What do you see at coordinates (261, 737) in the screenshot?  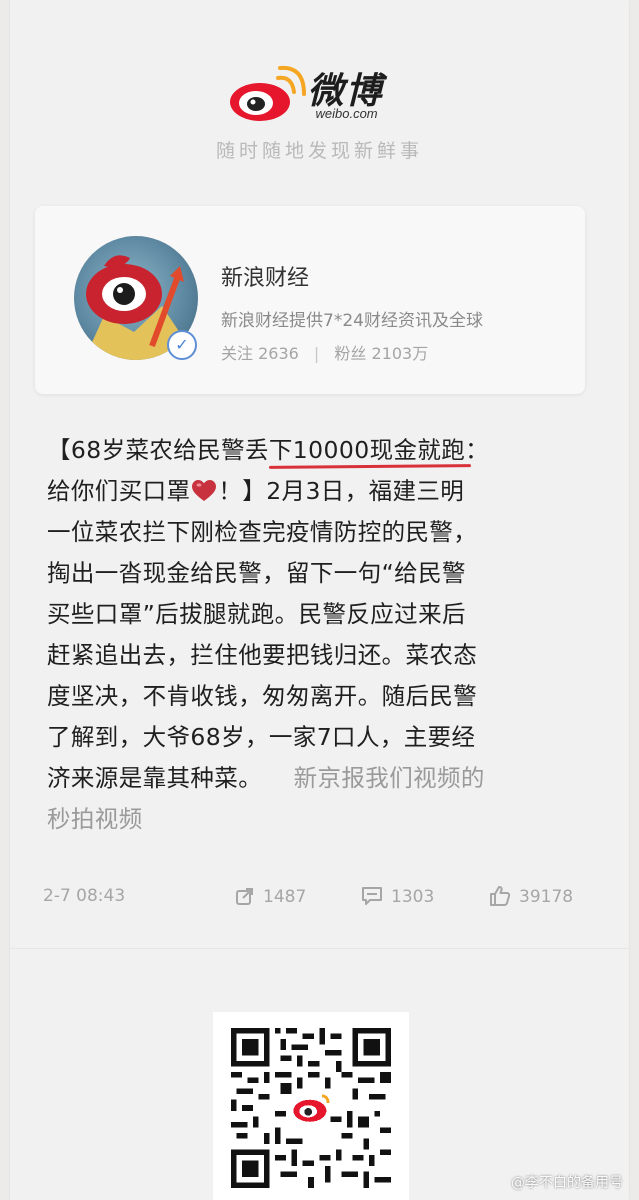 I see `post-line: 了解到，大爷68岁，一家7口人，主要经` at bounding box center [261, 737].